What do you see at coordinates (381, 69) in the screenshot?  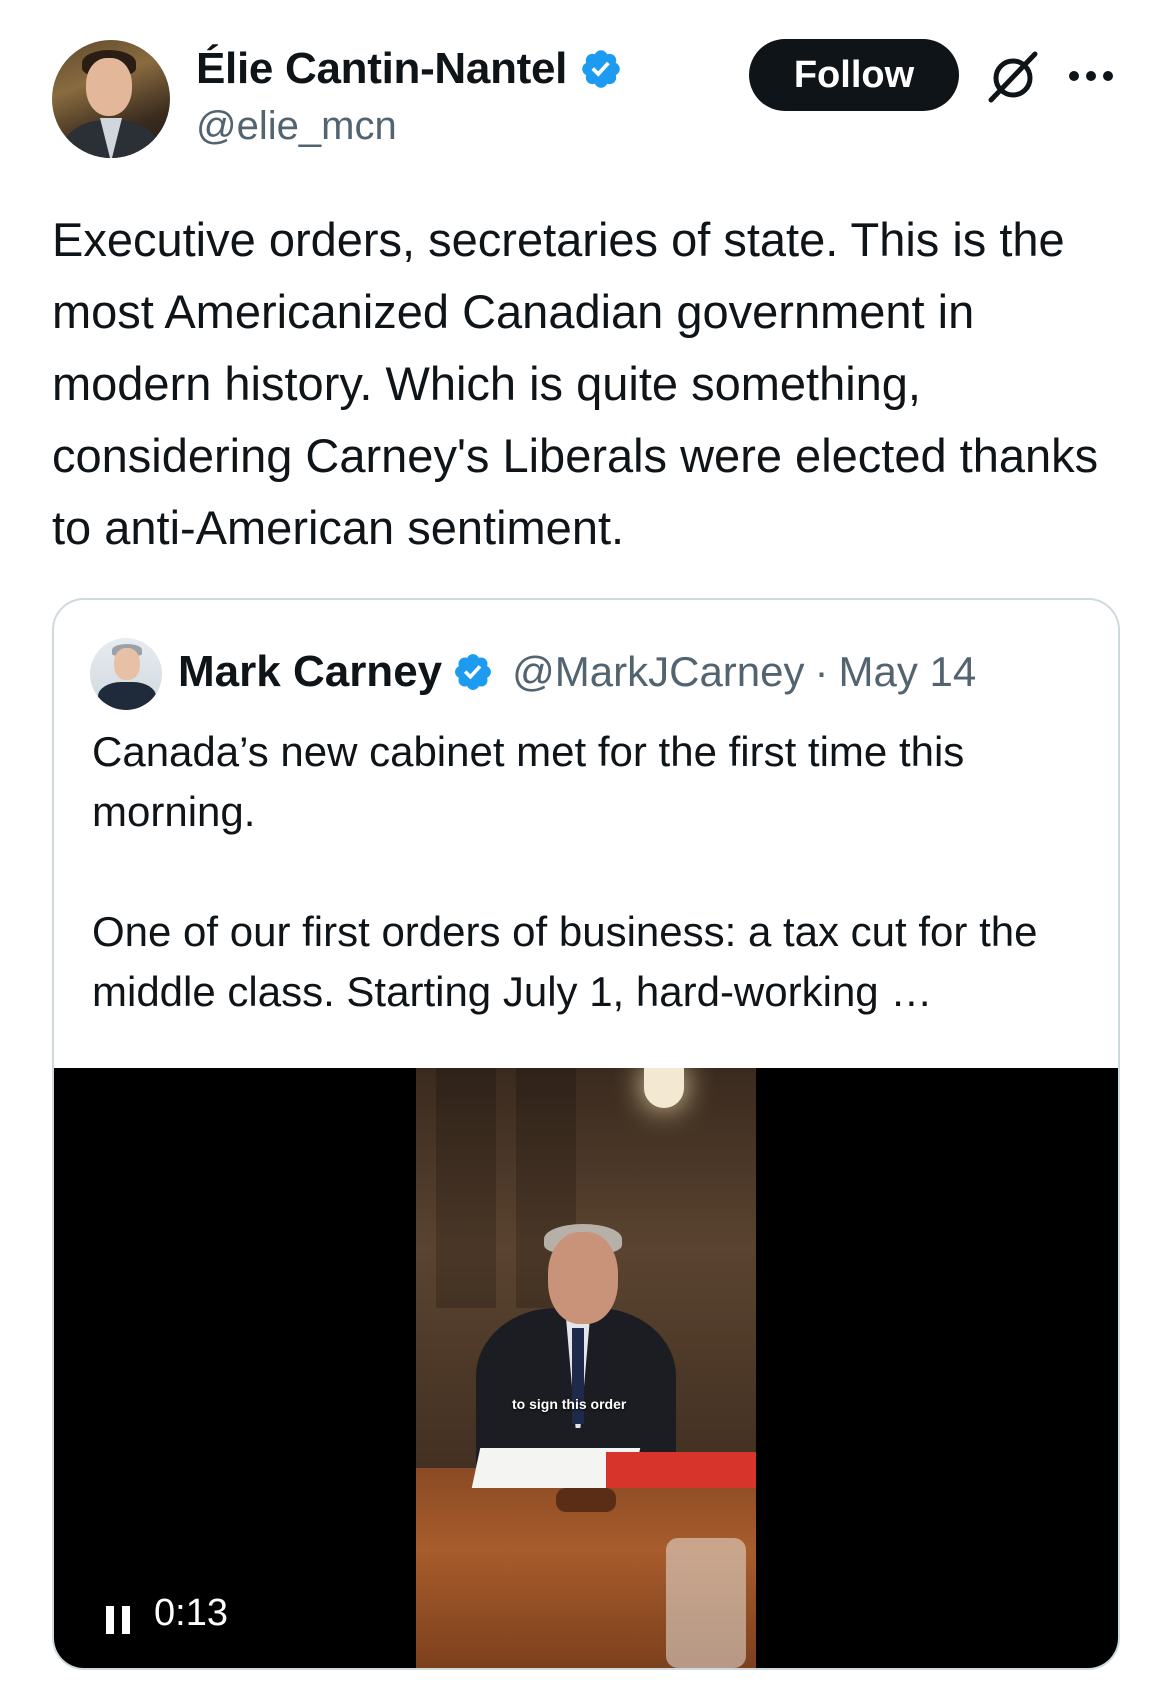 I see `author-name: Élie Cantin-Nantel` at bounding box center [381, 69].